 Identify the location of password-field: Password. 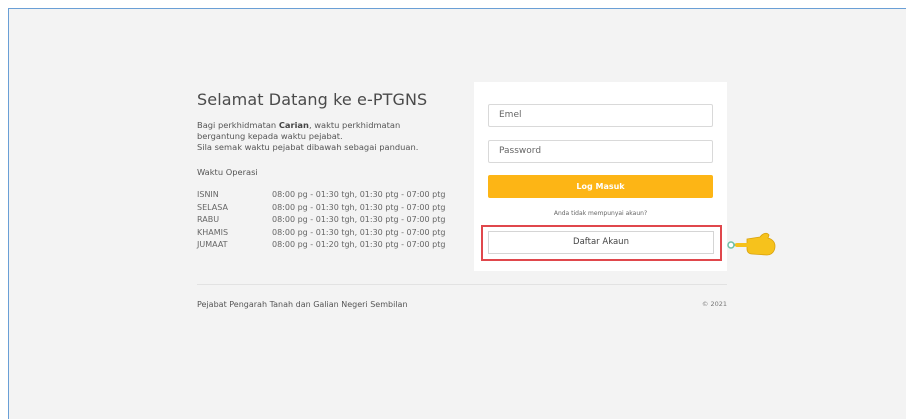
(600, 151).